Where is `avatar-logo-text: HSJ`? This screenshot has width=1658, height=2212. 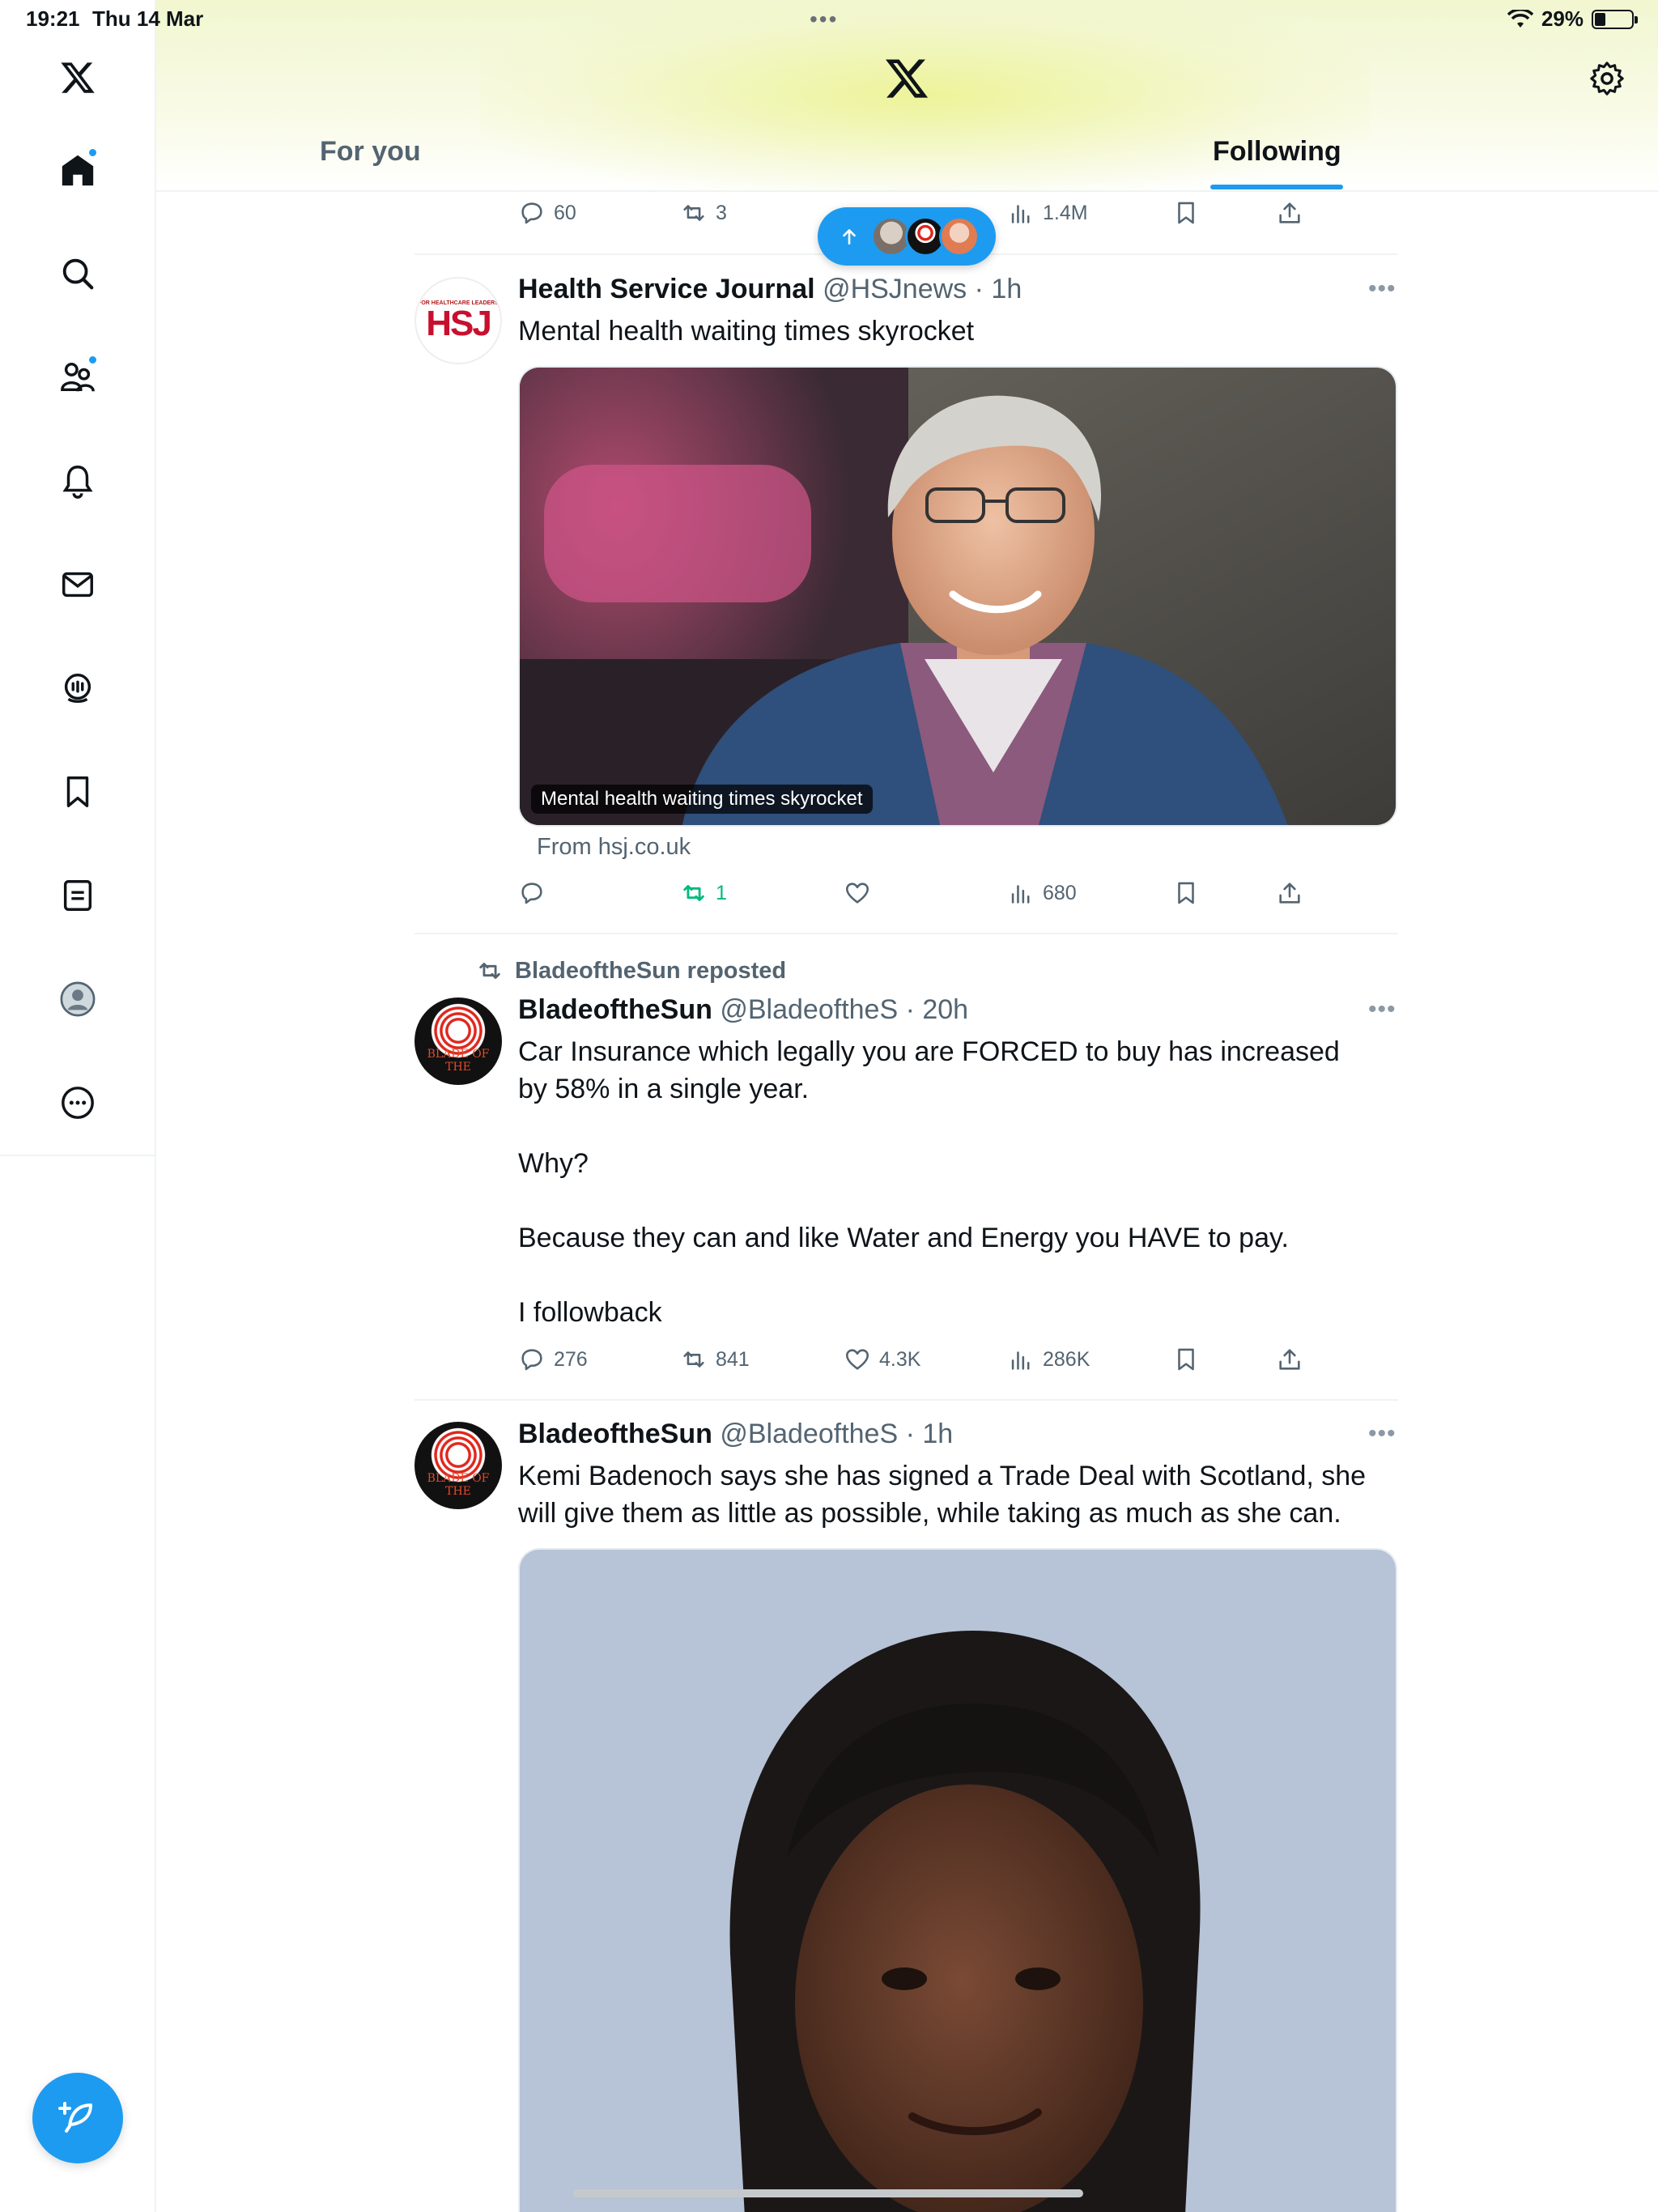
avatar-logo-text: HSJ is located at coordinates (459, 323).